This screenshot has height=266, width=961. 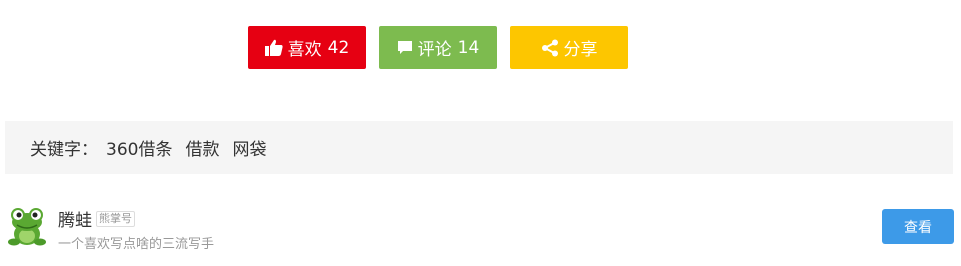 I want to click on keyword-tag: 360借条, so click(x=139, y=147).